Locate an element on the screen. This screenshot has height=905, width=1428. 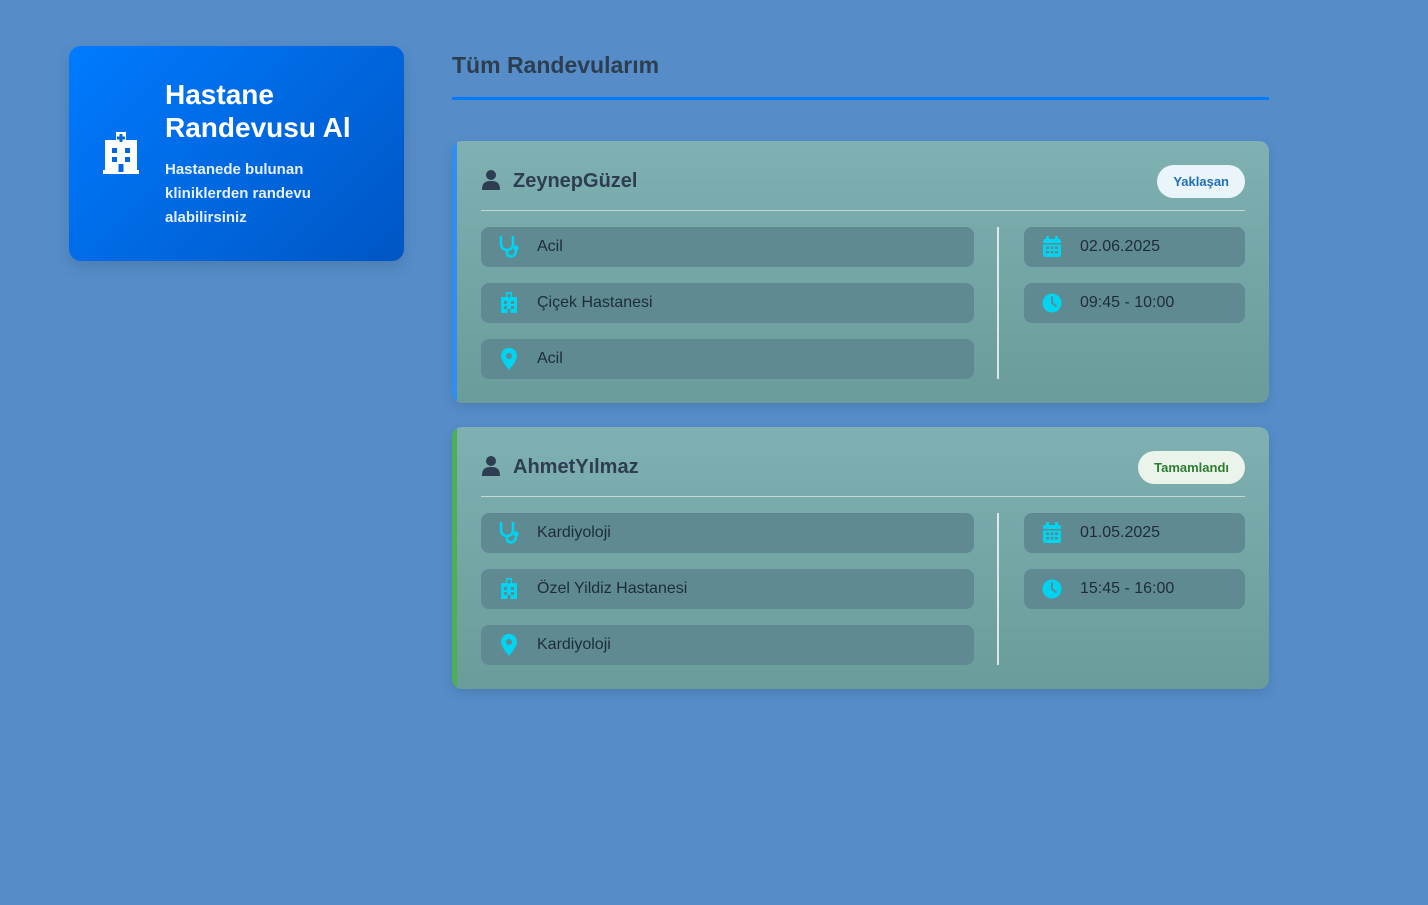
time-field: 09:45 - 10:00 is located at coordinates (1134, 303).